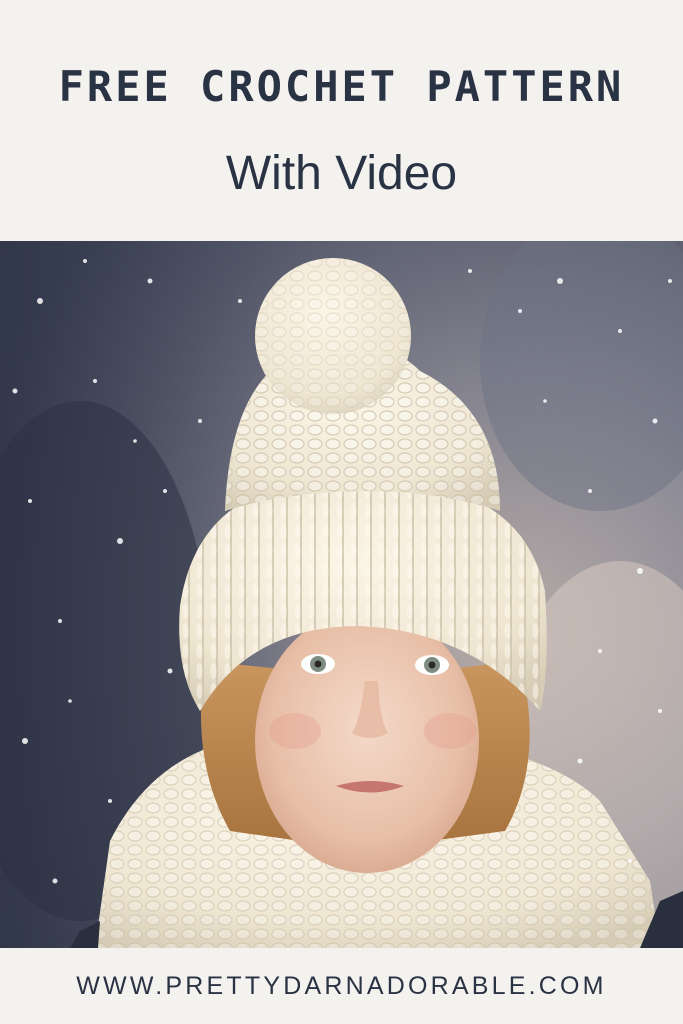  Describe the element at coordinates (341, 173) in the screenshot. I see `subheadline: With Video` at that location.